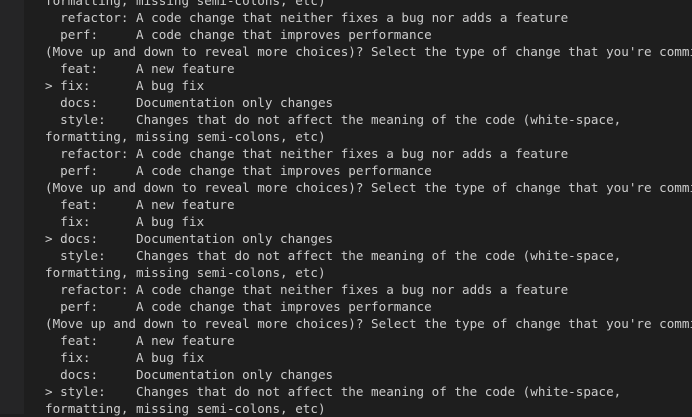  What do you see at coordinates (12, 207) in the screenshot?
I see `editor-gutter` at bounding box center [12, 207].